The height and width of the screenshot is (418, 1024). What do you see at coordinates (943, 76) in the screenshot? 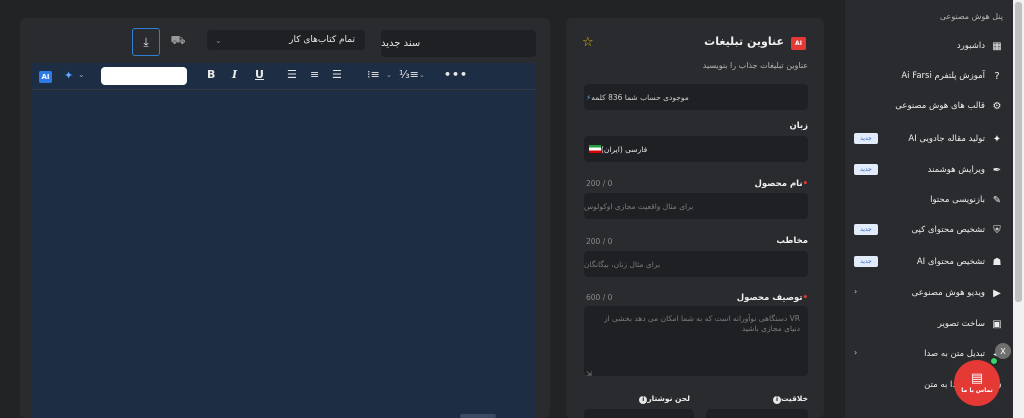
I see `sidebar-item-label: آموزش پلتفرم Ai Farsi` at bounding box center [943, 76].